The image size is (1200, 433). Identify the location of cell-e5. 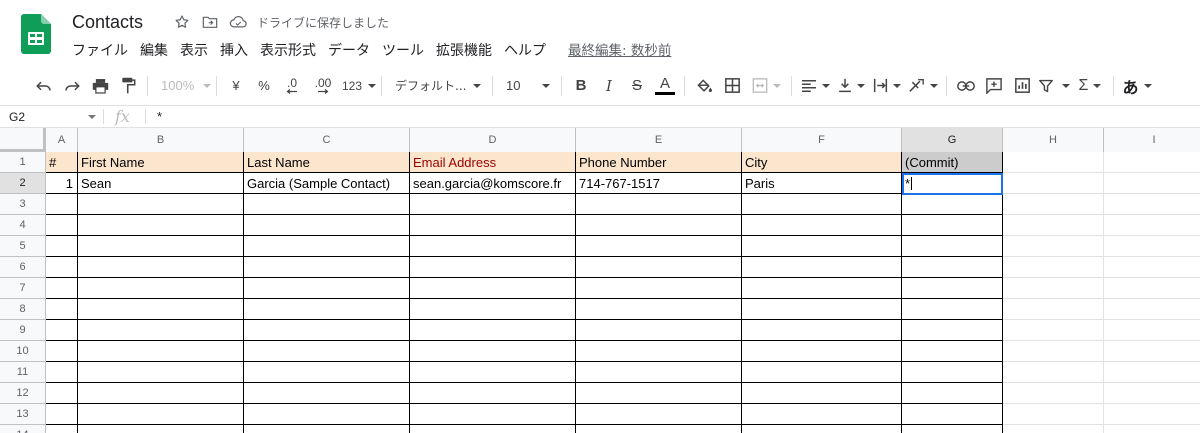
(659, 246).